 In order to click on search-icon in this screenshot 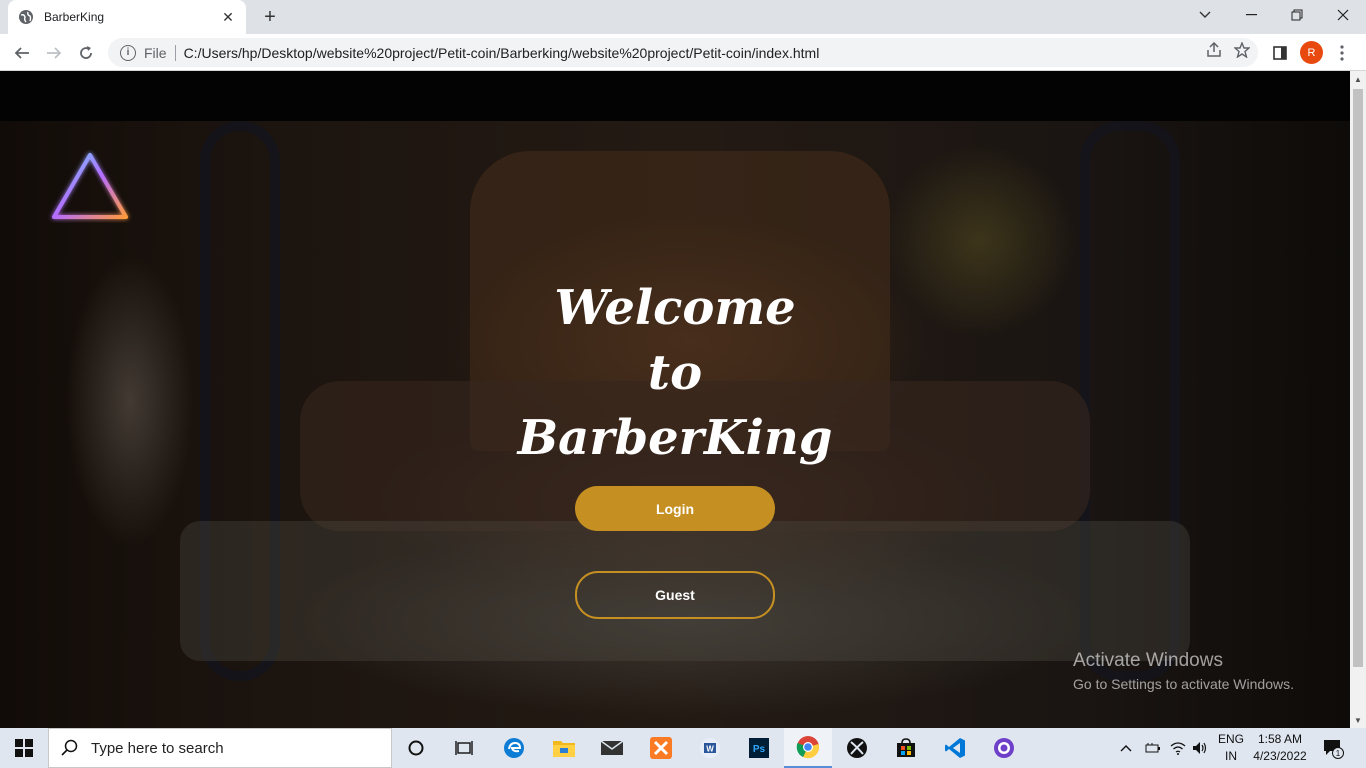, I will do `click(69, 747)`.